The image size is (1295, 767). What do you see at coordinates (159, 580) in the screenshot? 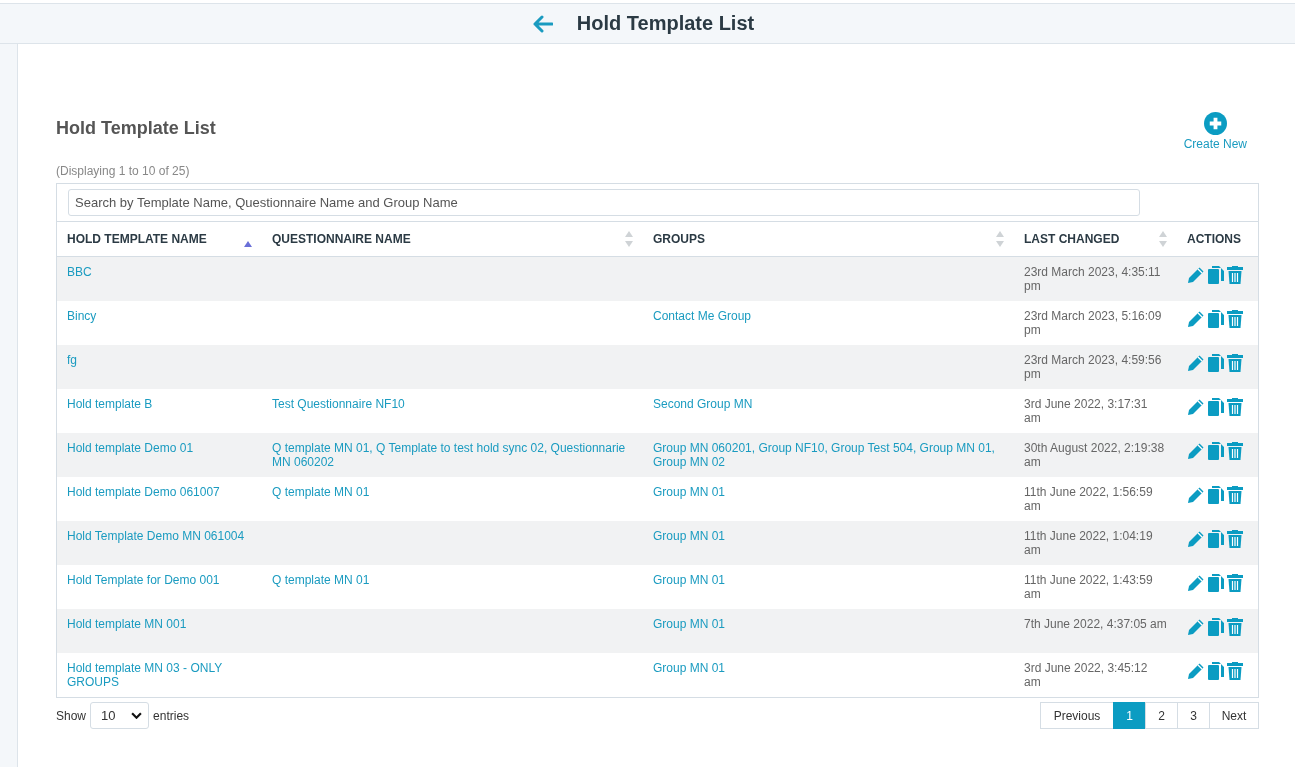
I see `template-name-link: Hold Template for Demo 001` at bounding box center [159, 580].